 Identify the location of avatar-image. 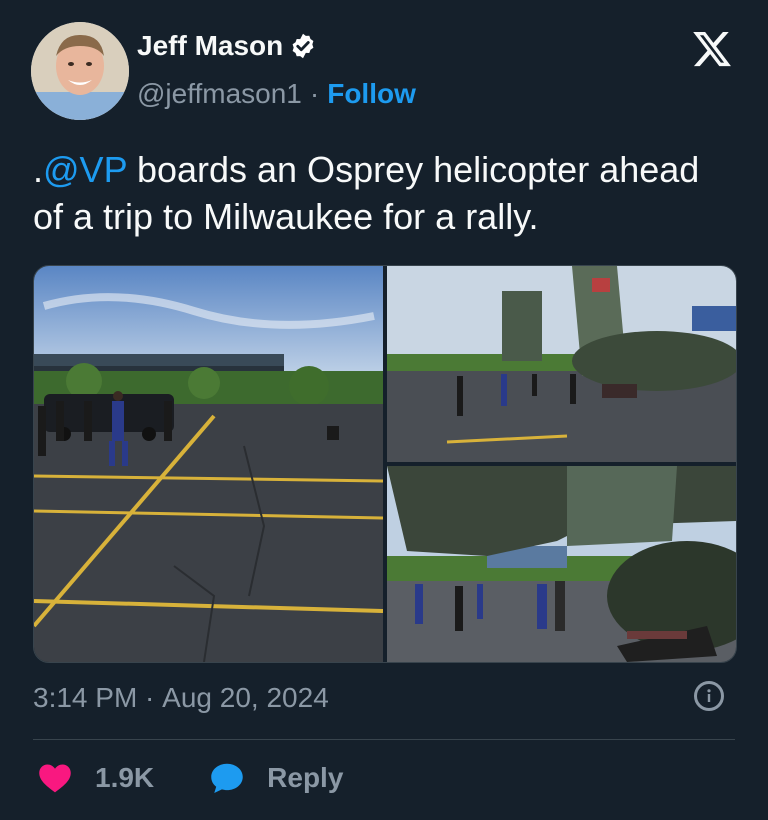
(80, 71).